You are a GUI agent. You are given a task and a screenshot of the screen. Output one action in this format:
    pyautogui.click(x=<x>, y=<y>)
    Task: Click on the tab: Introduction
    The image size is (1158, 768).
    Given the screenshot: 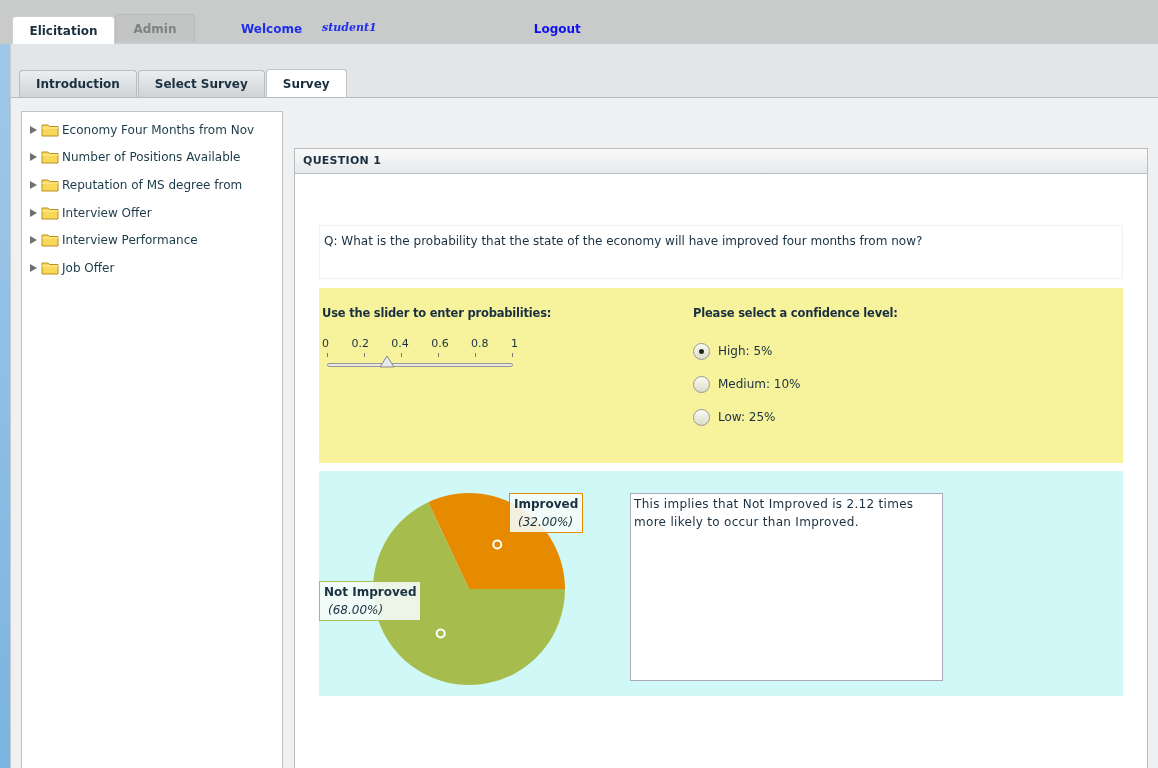 What is the action you would take?
    pyautogui.click(x=78, y=83)
    